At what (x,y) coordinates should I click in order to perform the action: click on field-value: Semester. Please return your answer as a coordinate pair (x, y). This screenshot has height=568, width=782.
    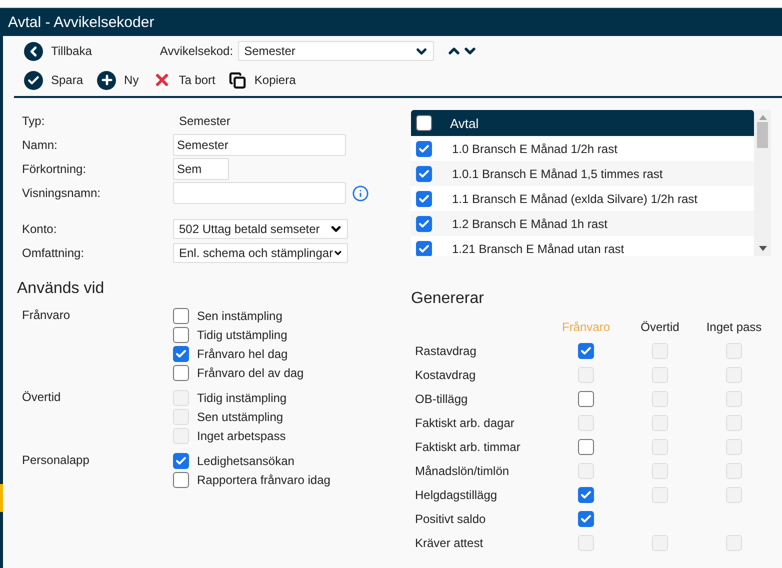
    Looking at the image, I should click on (205, 121).